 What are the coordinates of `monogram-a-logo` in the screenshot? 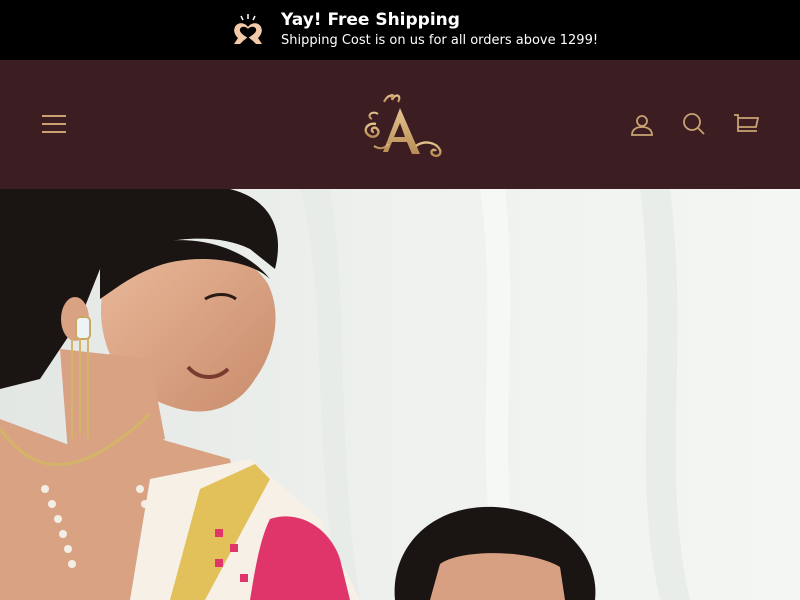 It's located at (403, 126).